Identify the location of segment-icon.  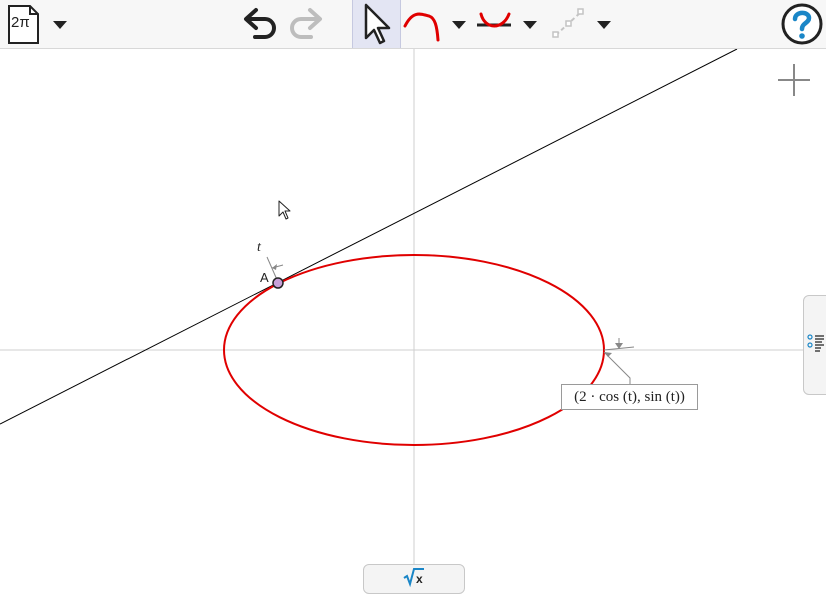
(568, 23).